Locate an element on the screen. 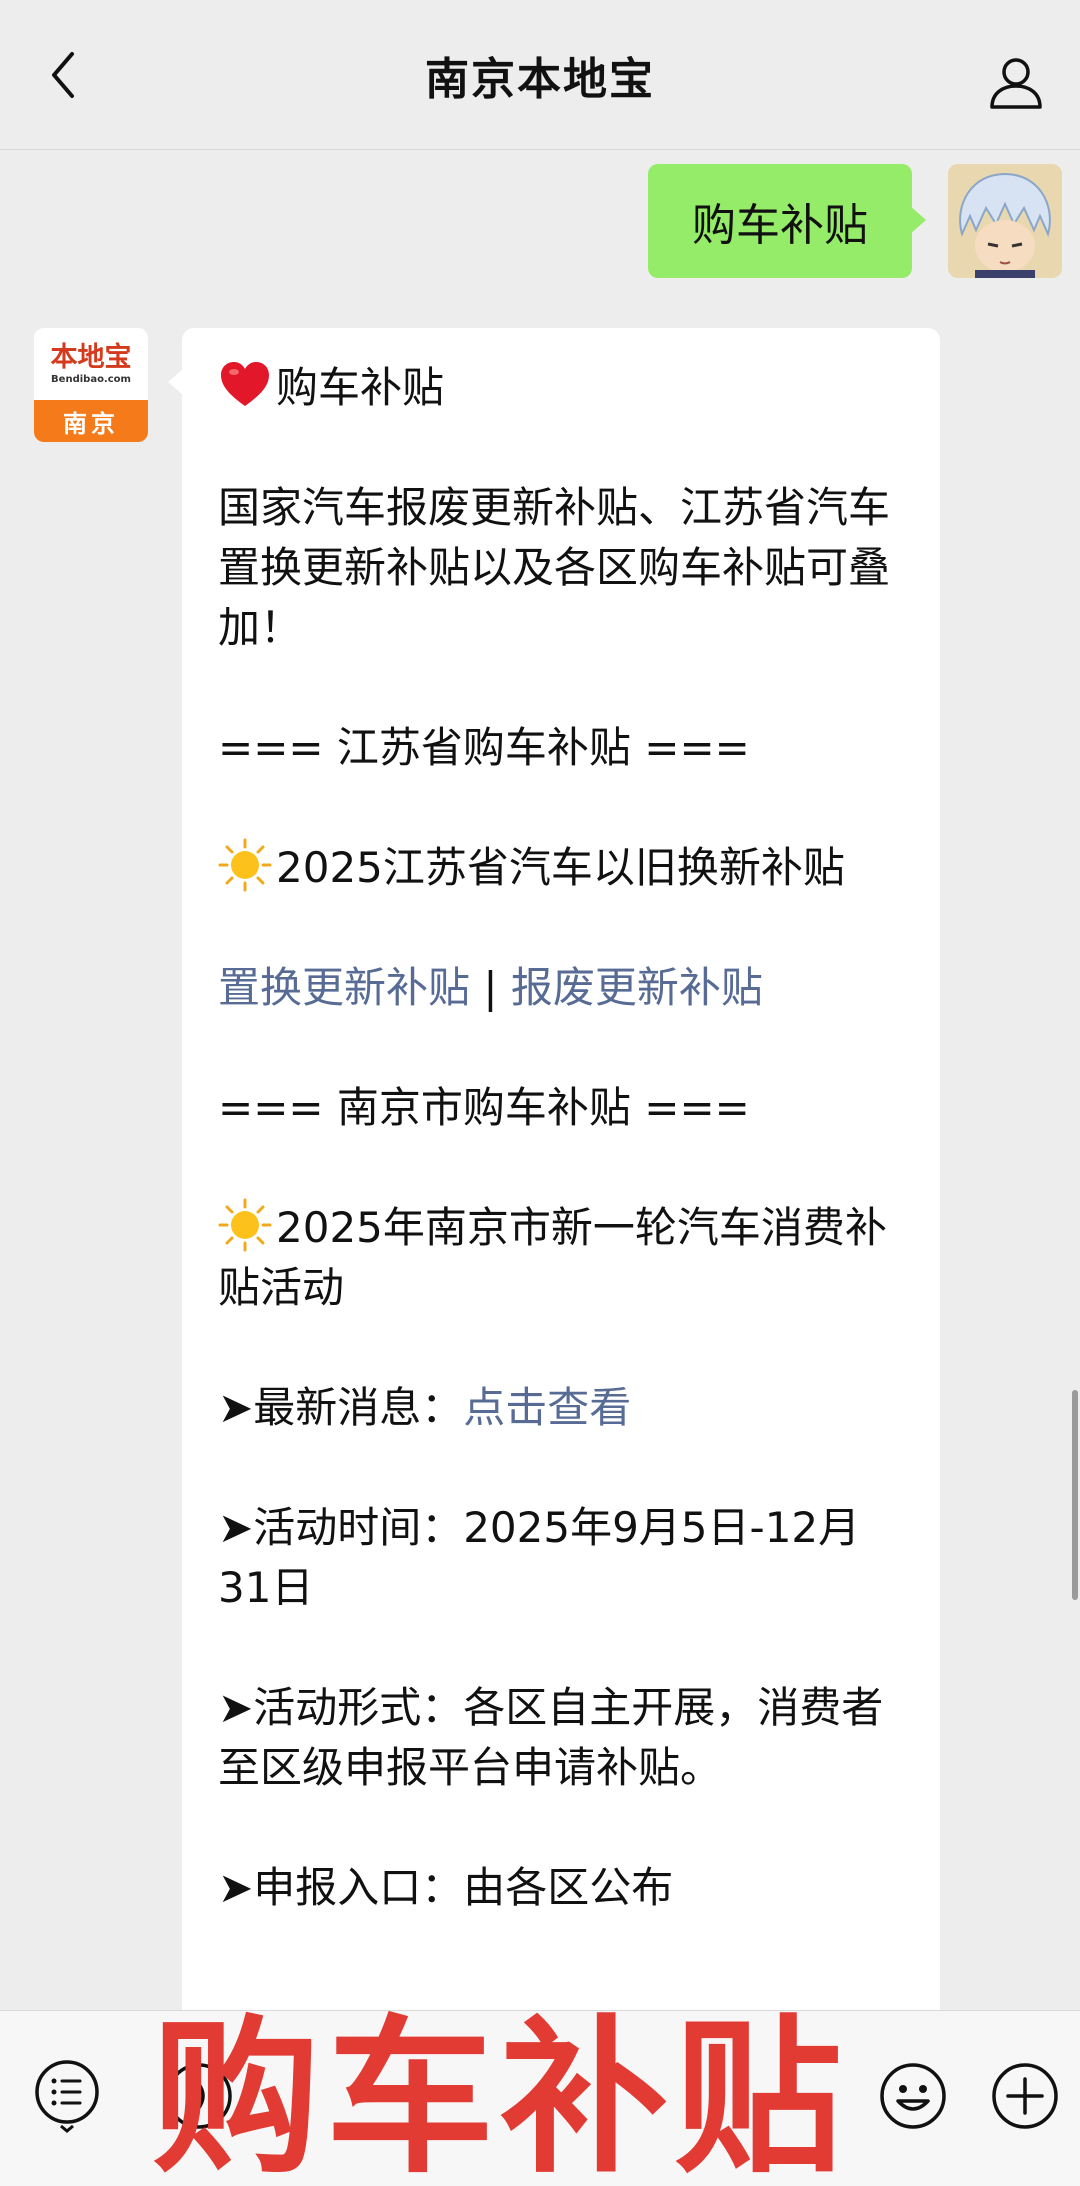 This screenshot has height=2186, width=1080. overlay-title: 购车补贴 is located at coordinates (500, 2093).